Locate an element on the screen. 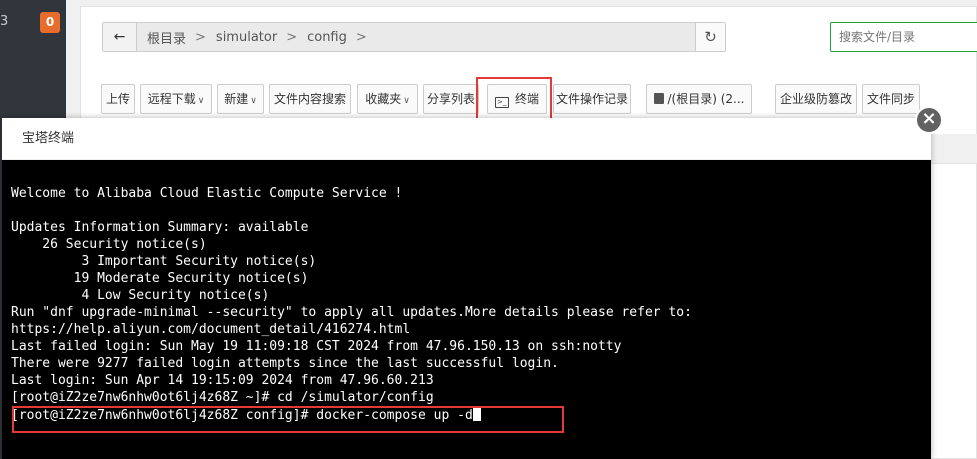  back-arrow-icon: ← is located at coordinates (120, 37).